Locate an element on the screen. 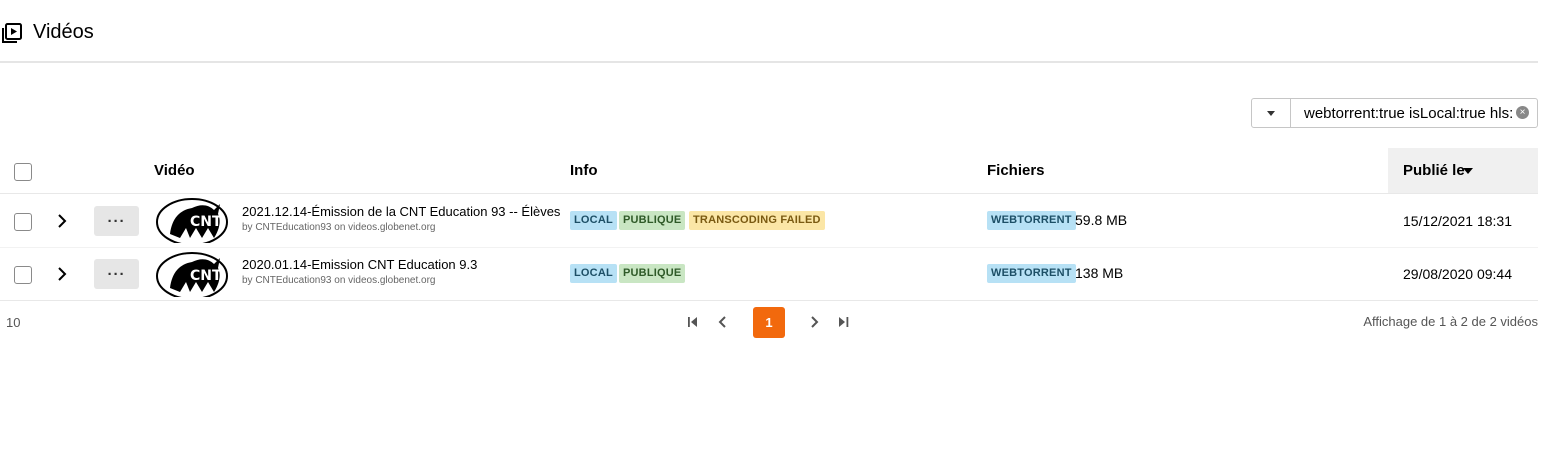  next-page-icon is located at coordinates (815, 322).